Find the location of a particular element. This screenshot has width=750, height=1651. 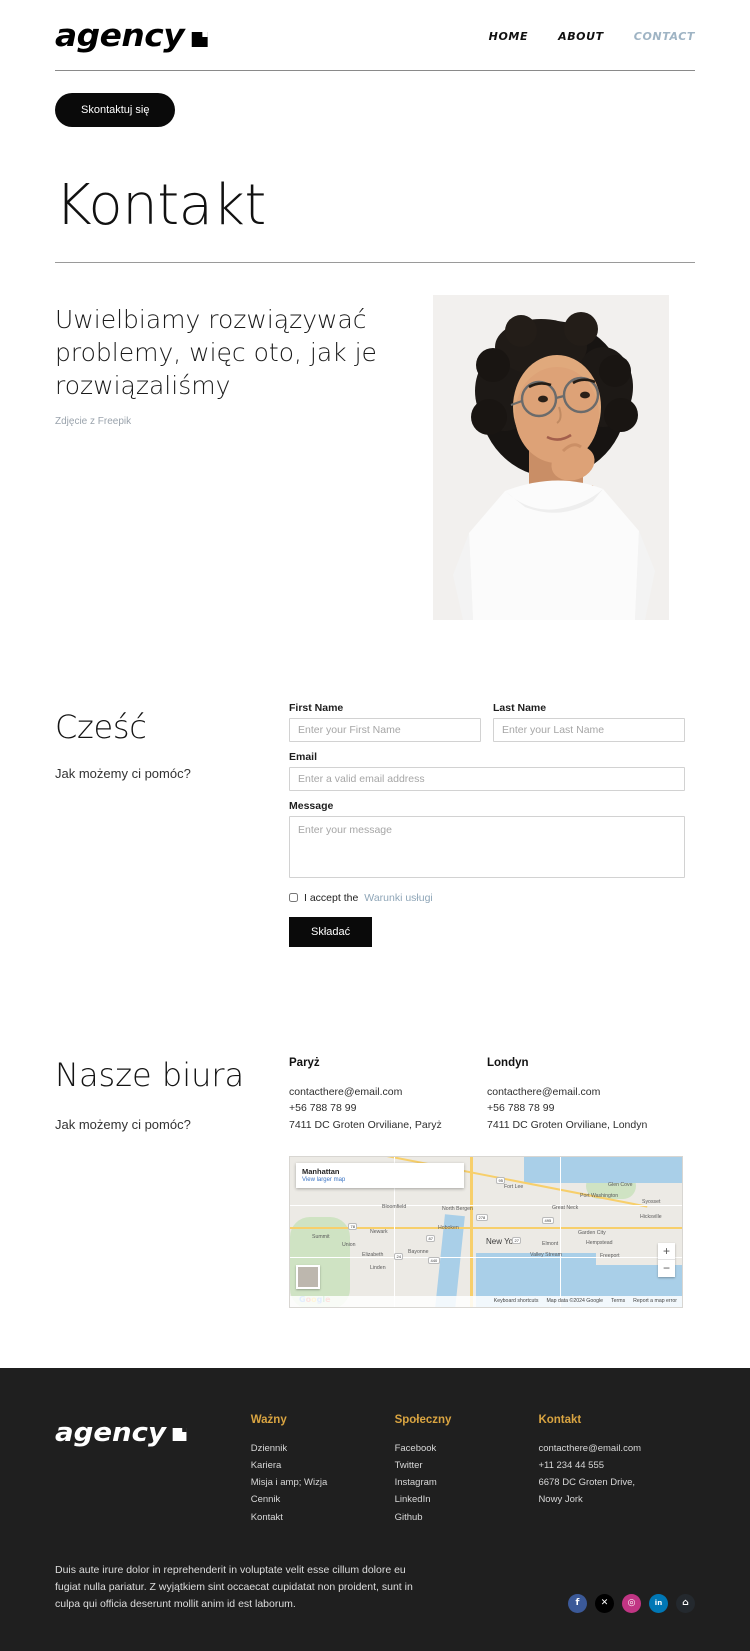

footer-link-kontakt: Kontakt is located at coordinates (323, 1517).